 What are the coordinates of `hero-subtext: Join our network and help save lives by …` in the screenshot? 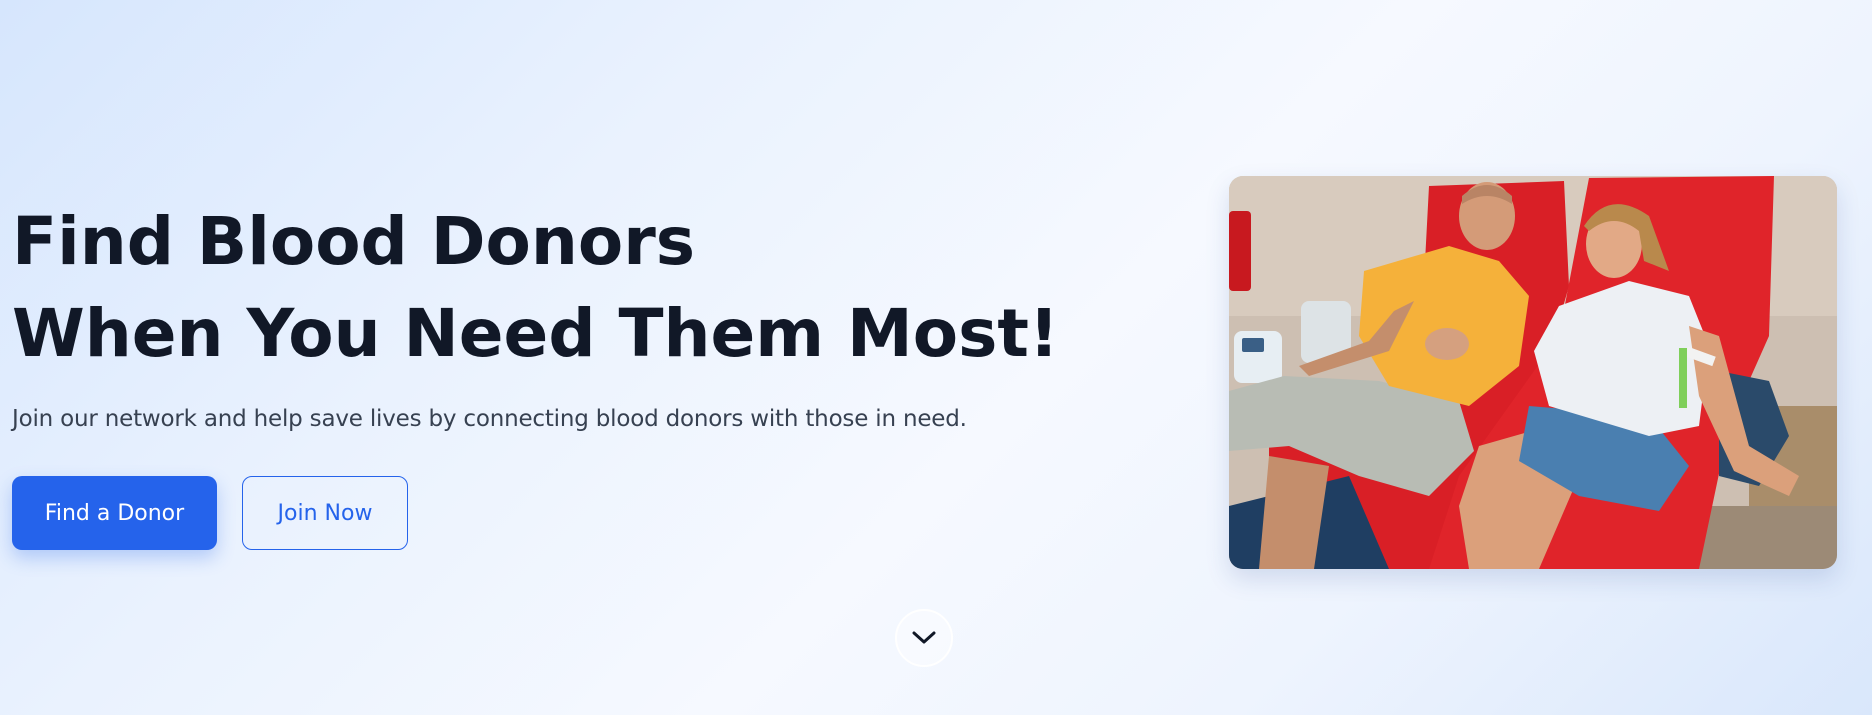 It's located at (489, 419).